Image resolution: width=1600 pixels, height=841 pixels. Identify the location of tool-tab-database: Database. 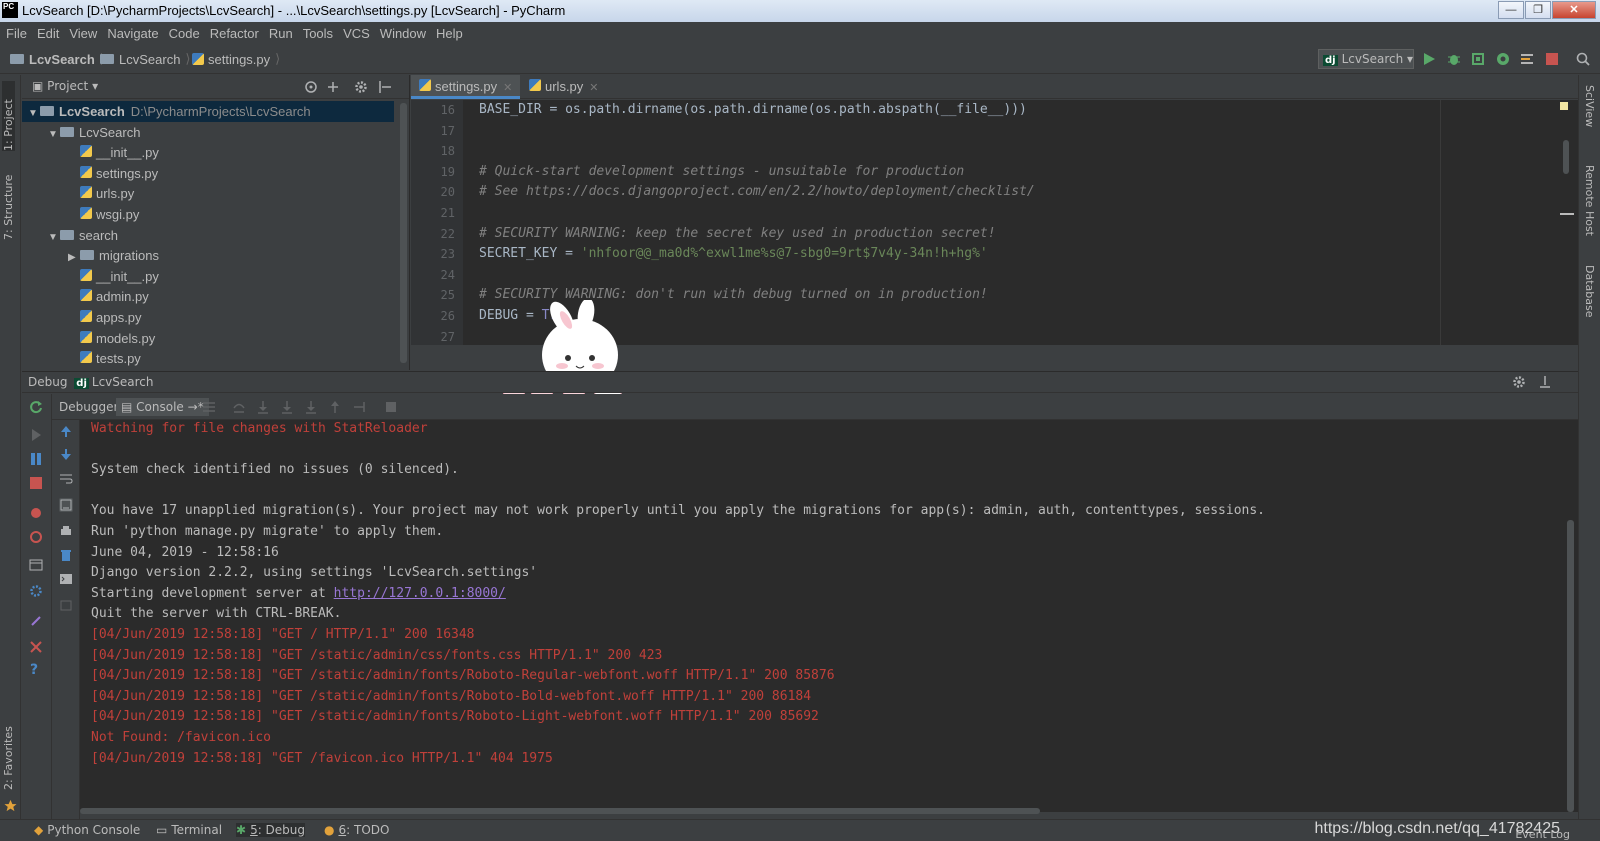
(1589, 291).